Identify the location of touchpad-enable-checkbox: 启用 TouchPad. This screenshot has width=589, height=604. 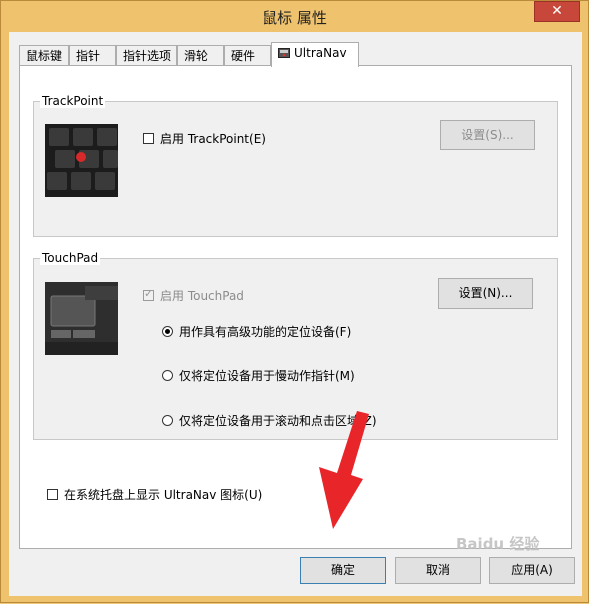
(193, 295).